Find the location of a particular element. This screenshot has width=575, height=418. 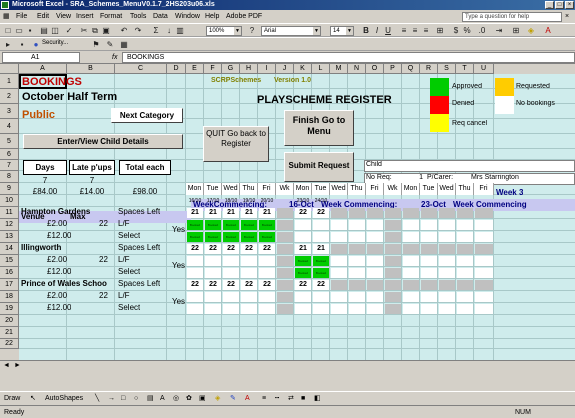

submit-request-button: Submit Request is located at coordinates (319, 167).